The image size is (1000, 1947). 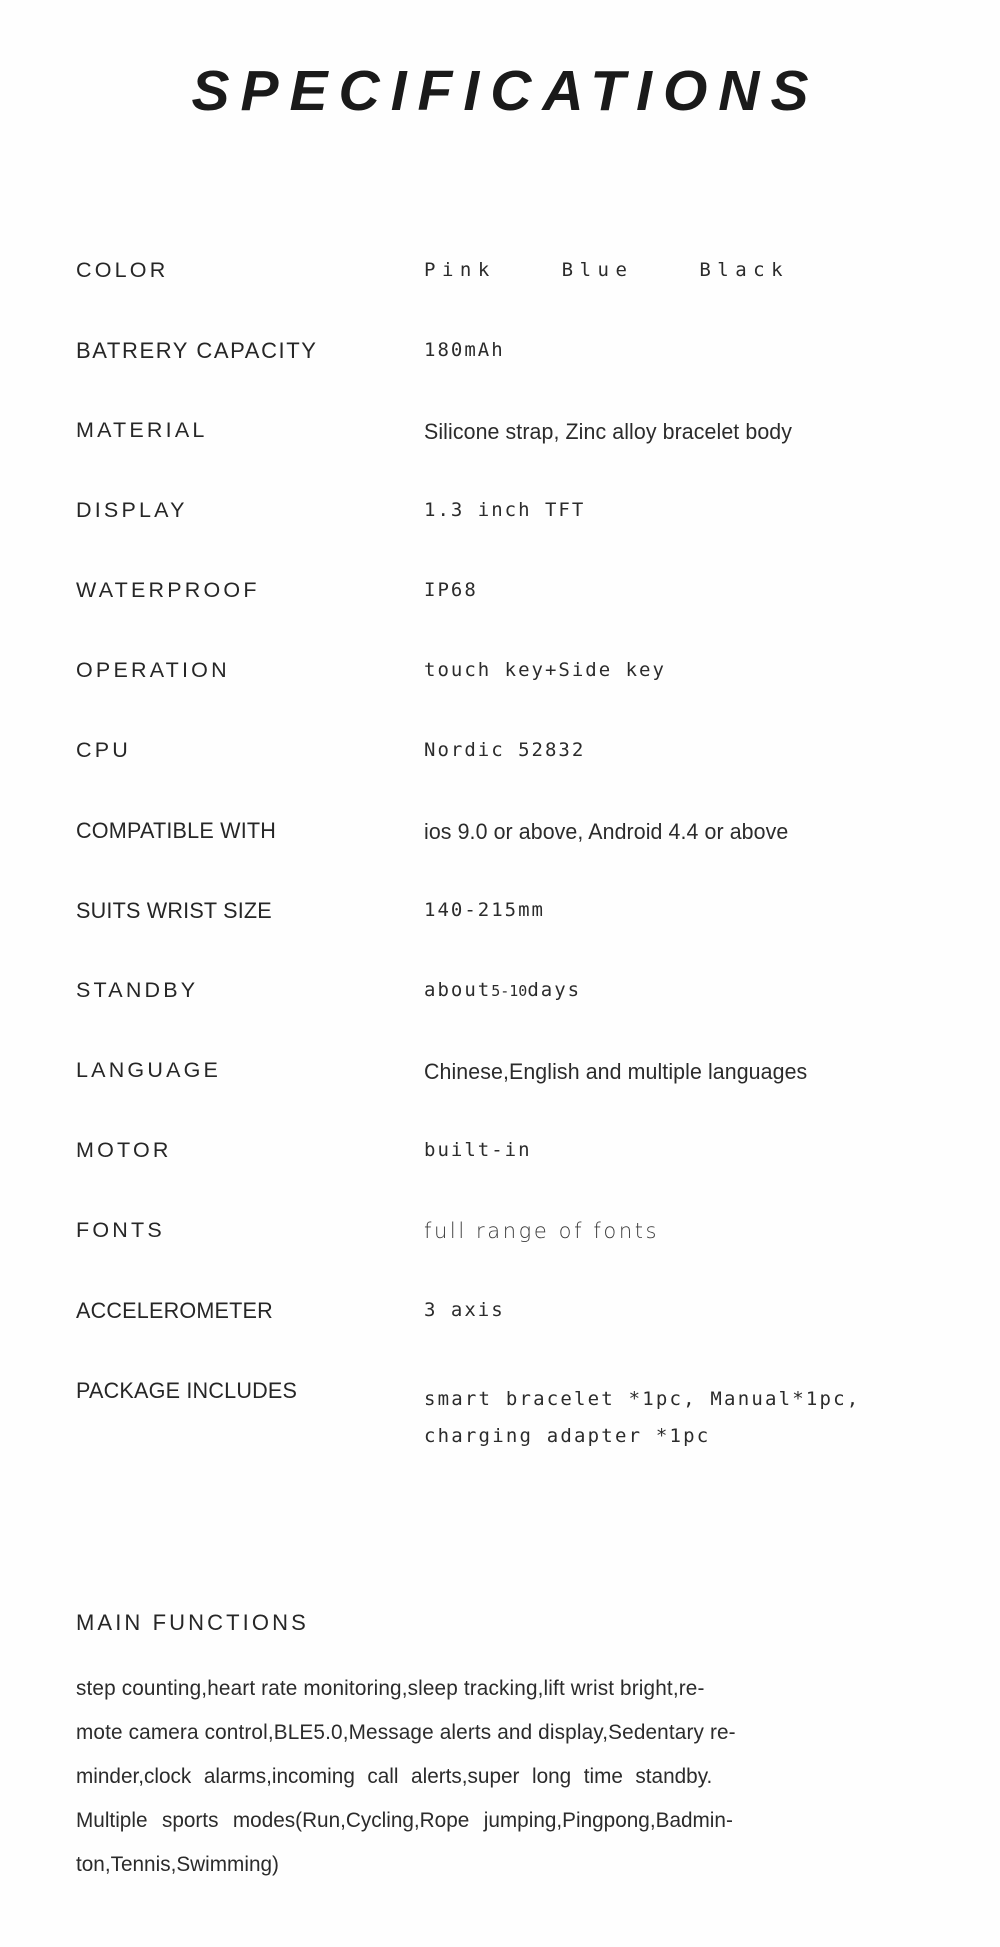 I want to click on spec-value-compatible-with: ios 9.0 or above, Android 4.4 or above, so click(x=606, y=831).